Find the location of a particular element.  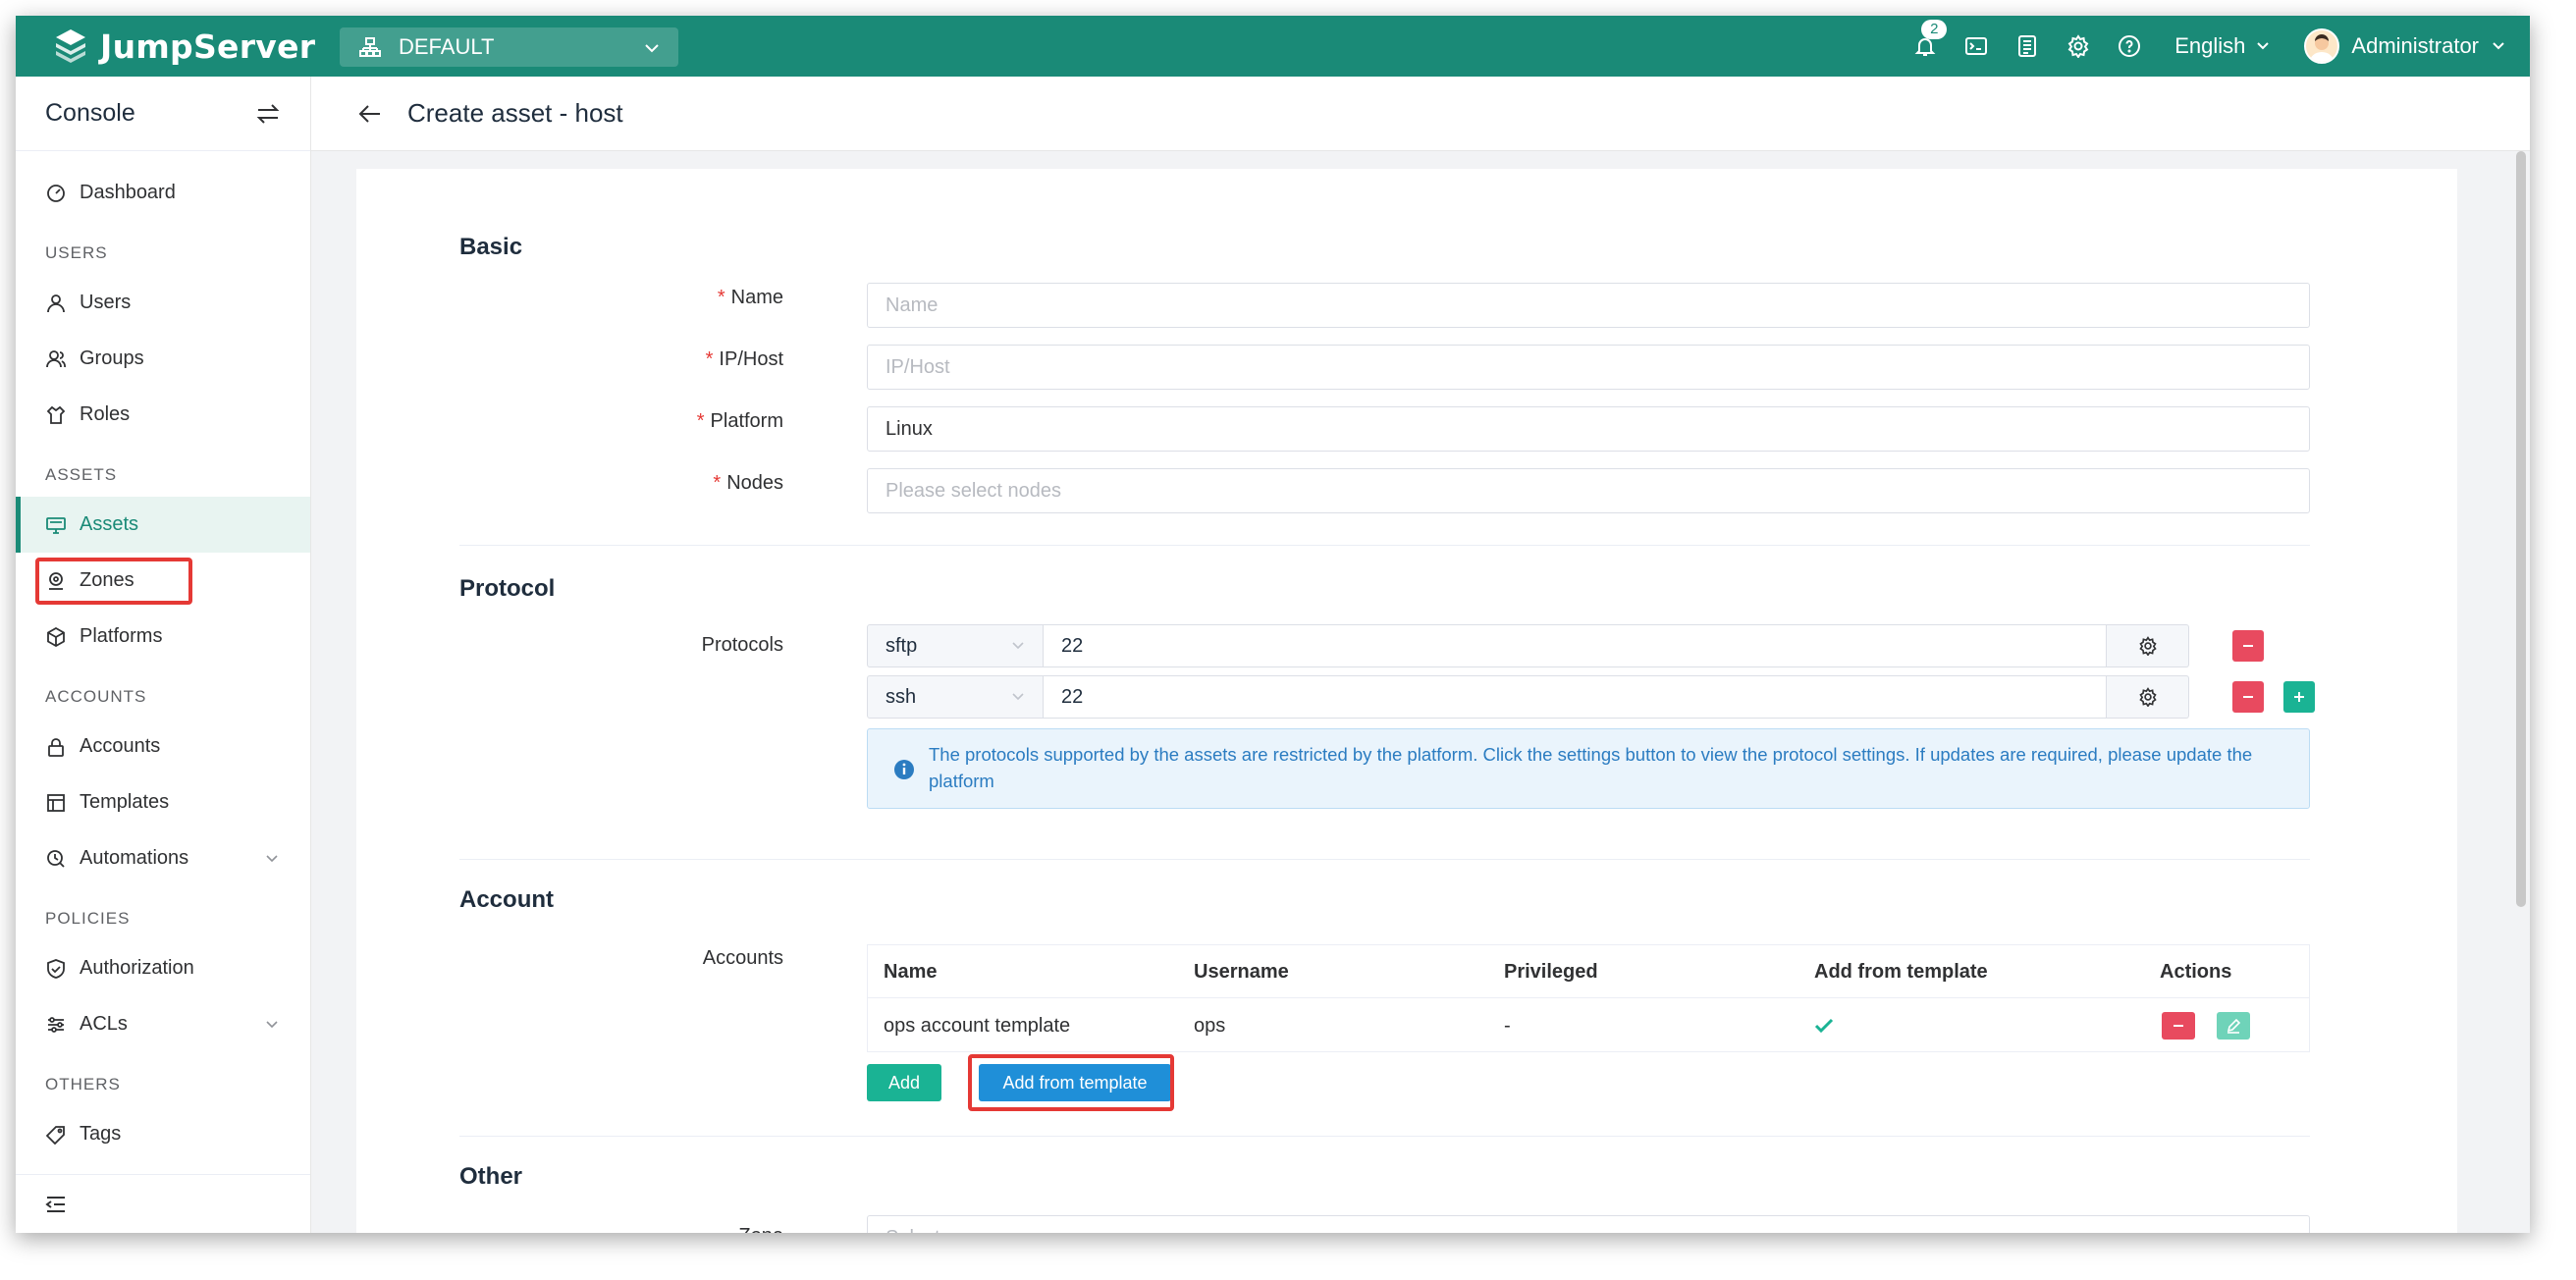

sidebar-item-tags: Tags is located at coordinates (163, 1134).